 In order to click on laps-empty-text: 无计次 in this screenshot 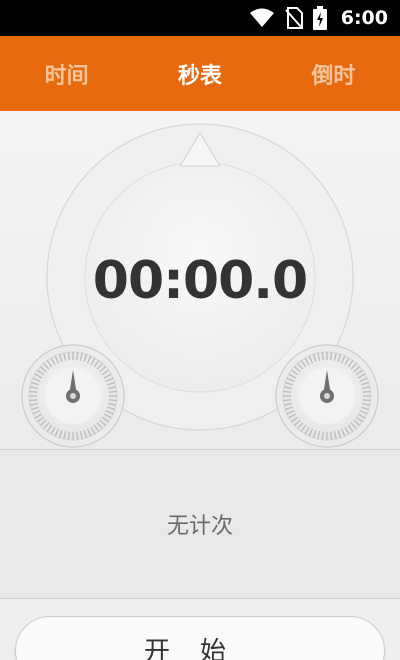, I will do `click(199, 526)`.